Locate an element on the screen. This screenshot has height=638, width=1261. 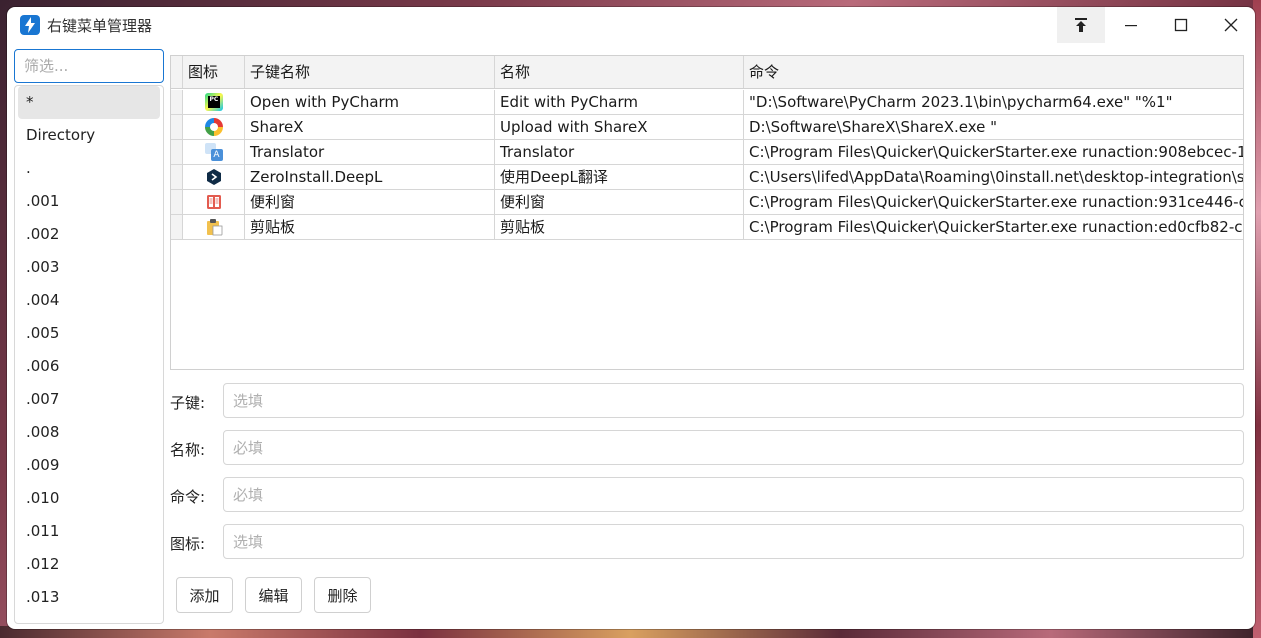
row-name-cell: Edit with PyCharm is located at coordinates (619, 102).